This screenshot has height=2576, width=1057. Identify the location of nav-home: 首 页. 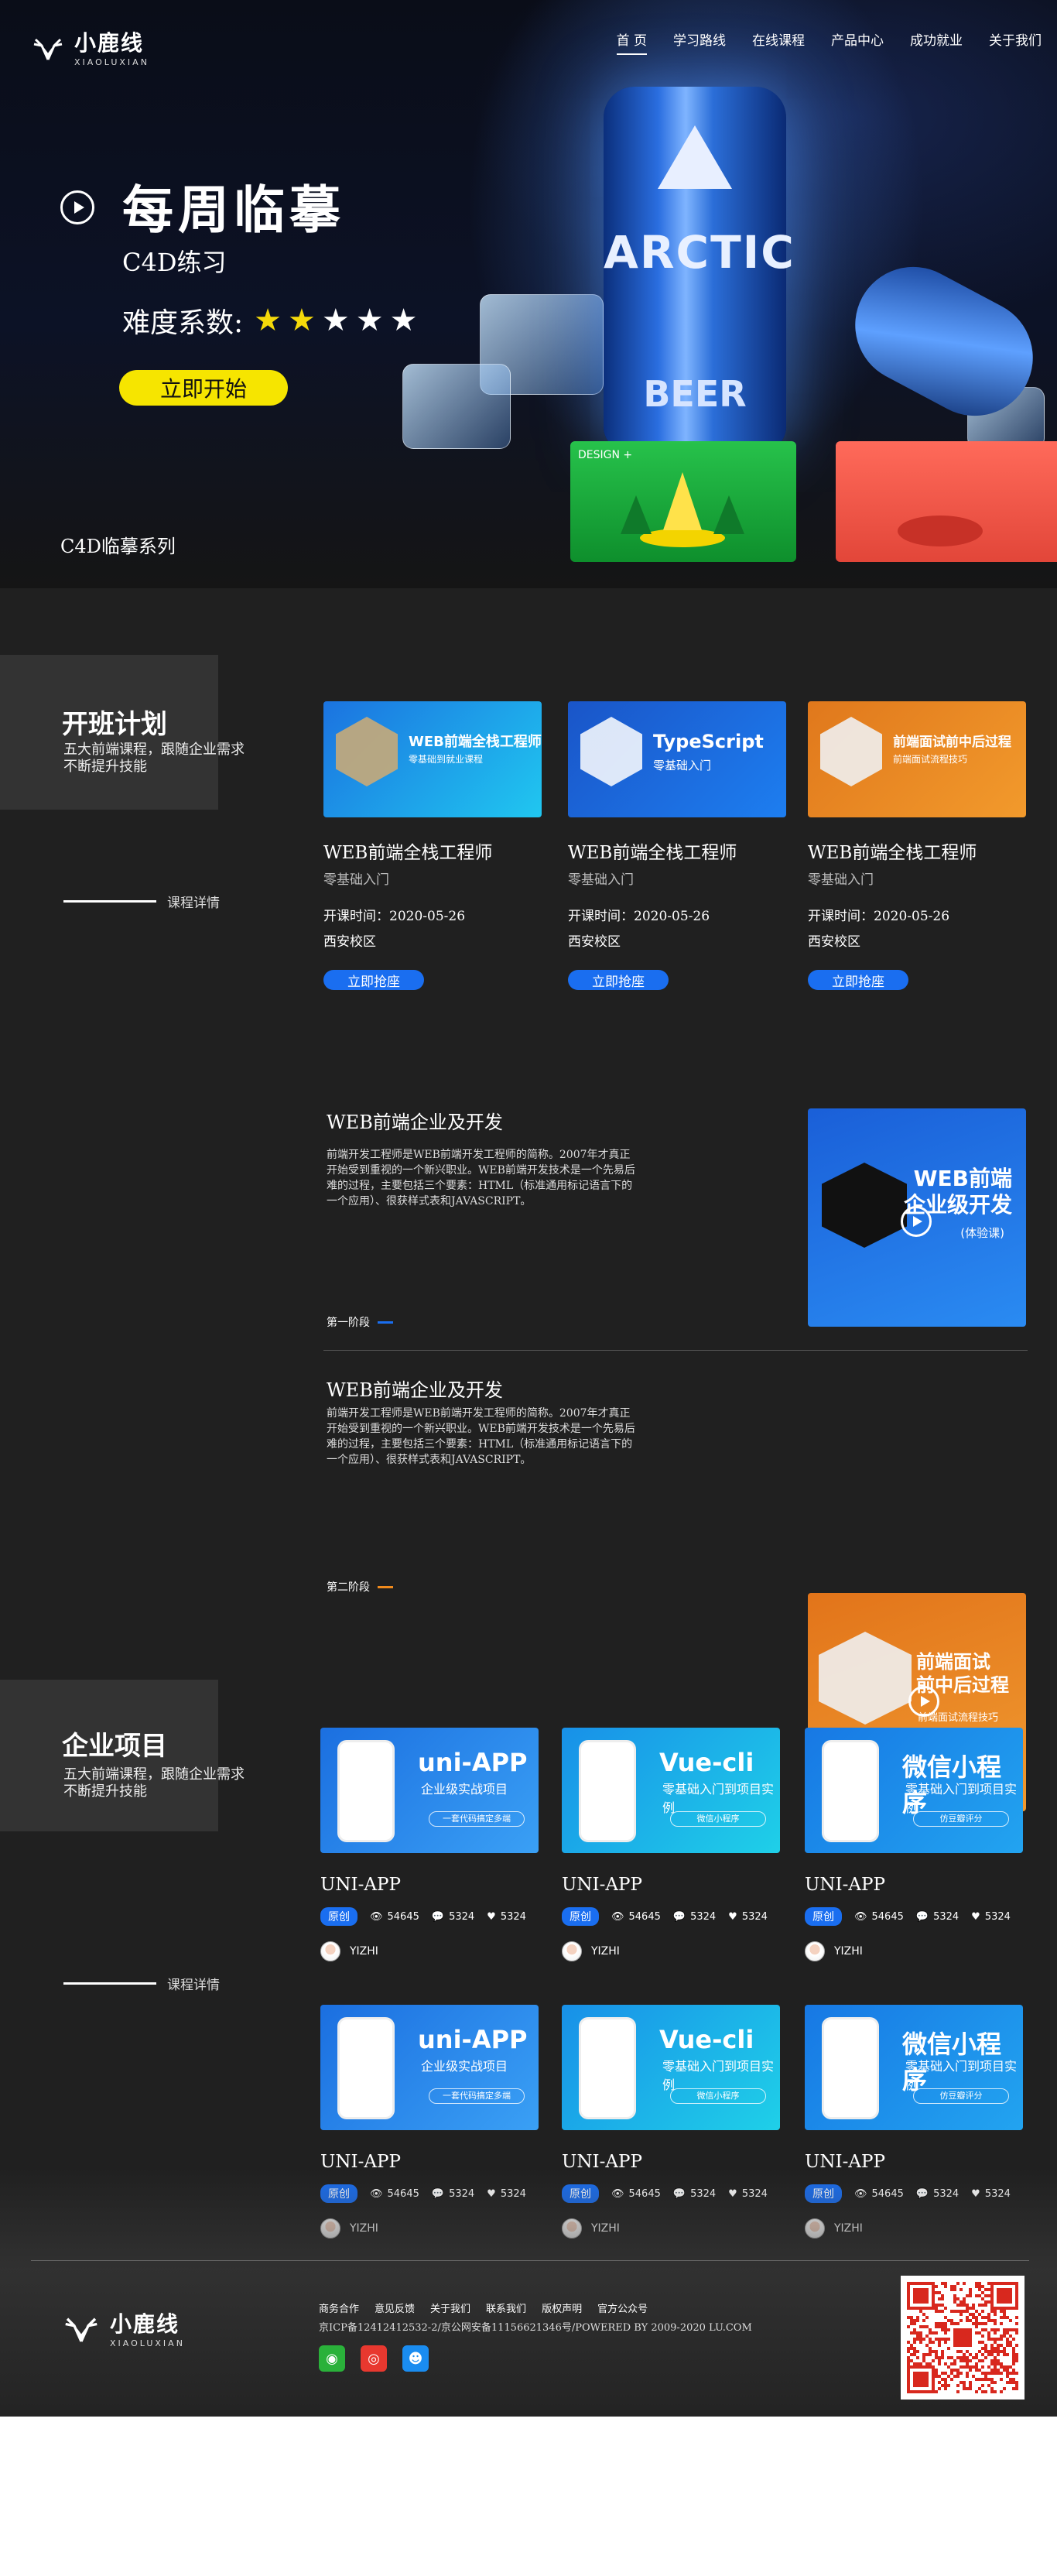
(632, 42).